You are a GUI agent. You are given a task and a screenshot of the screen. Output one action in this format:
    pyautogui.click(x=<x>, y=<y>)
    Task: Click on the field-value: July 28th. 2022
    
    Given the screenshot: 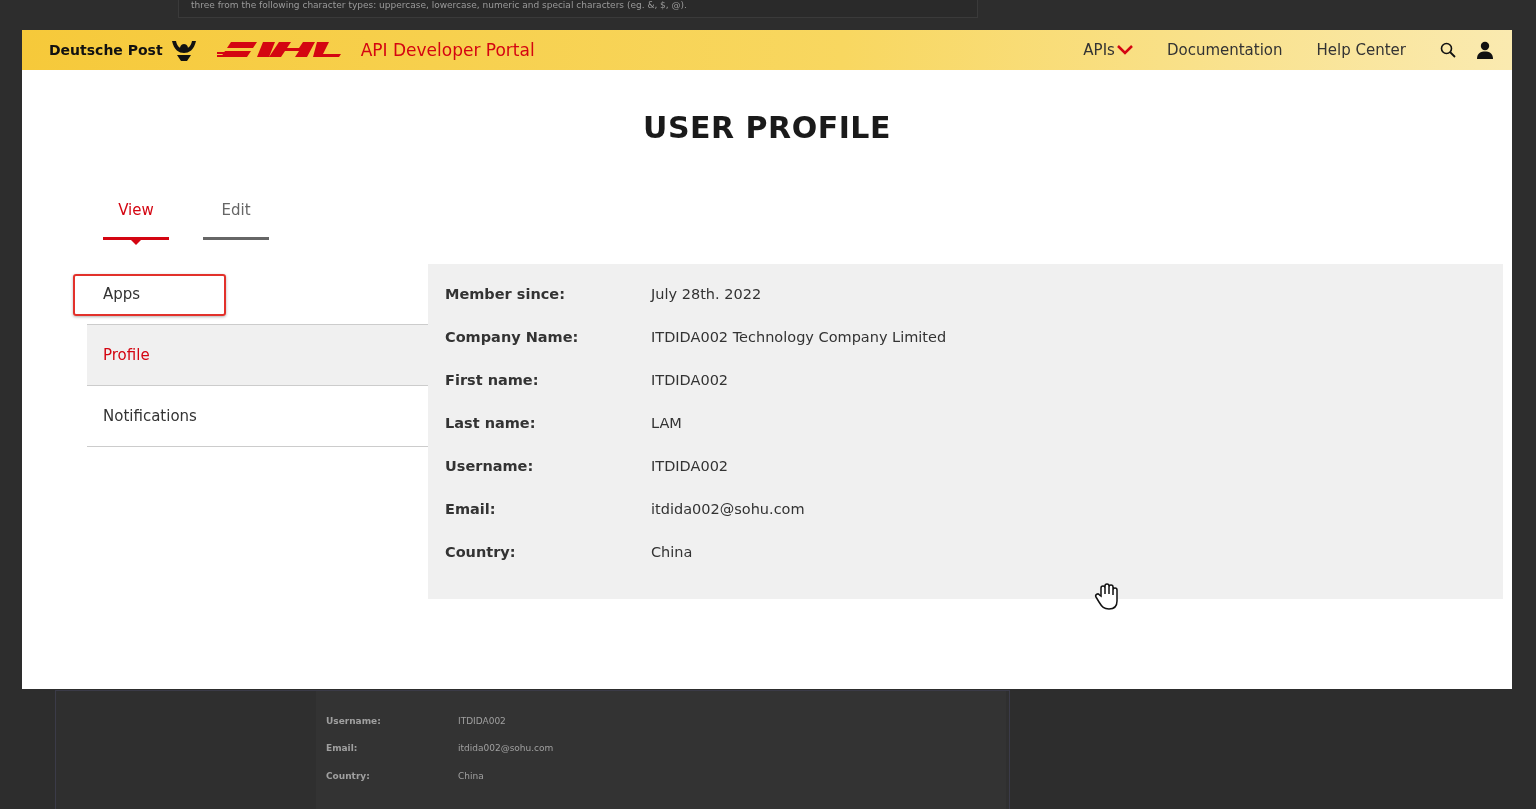 What is the action you would take?
    pyautogui.click(x=706, y=295)
    